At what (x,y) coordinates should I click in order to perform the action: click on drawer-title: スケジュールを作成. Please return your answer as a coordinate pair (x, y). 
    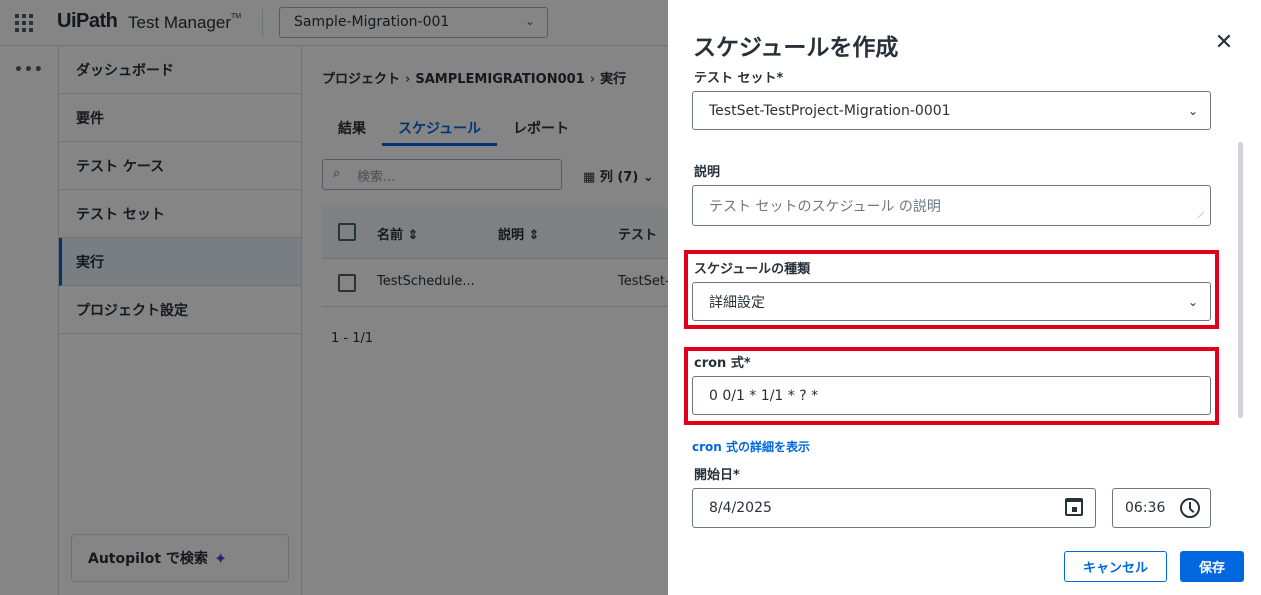
    Looking at the image, I should click on (796, 48).